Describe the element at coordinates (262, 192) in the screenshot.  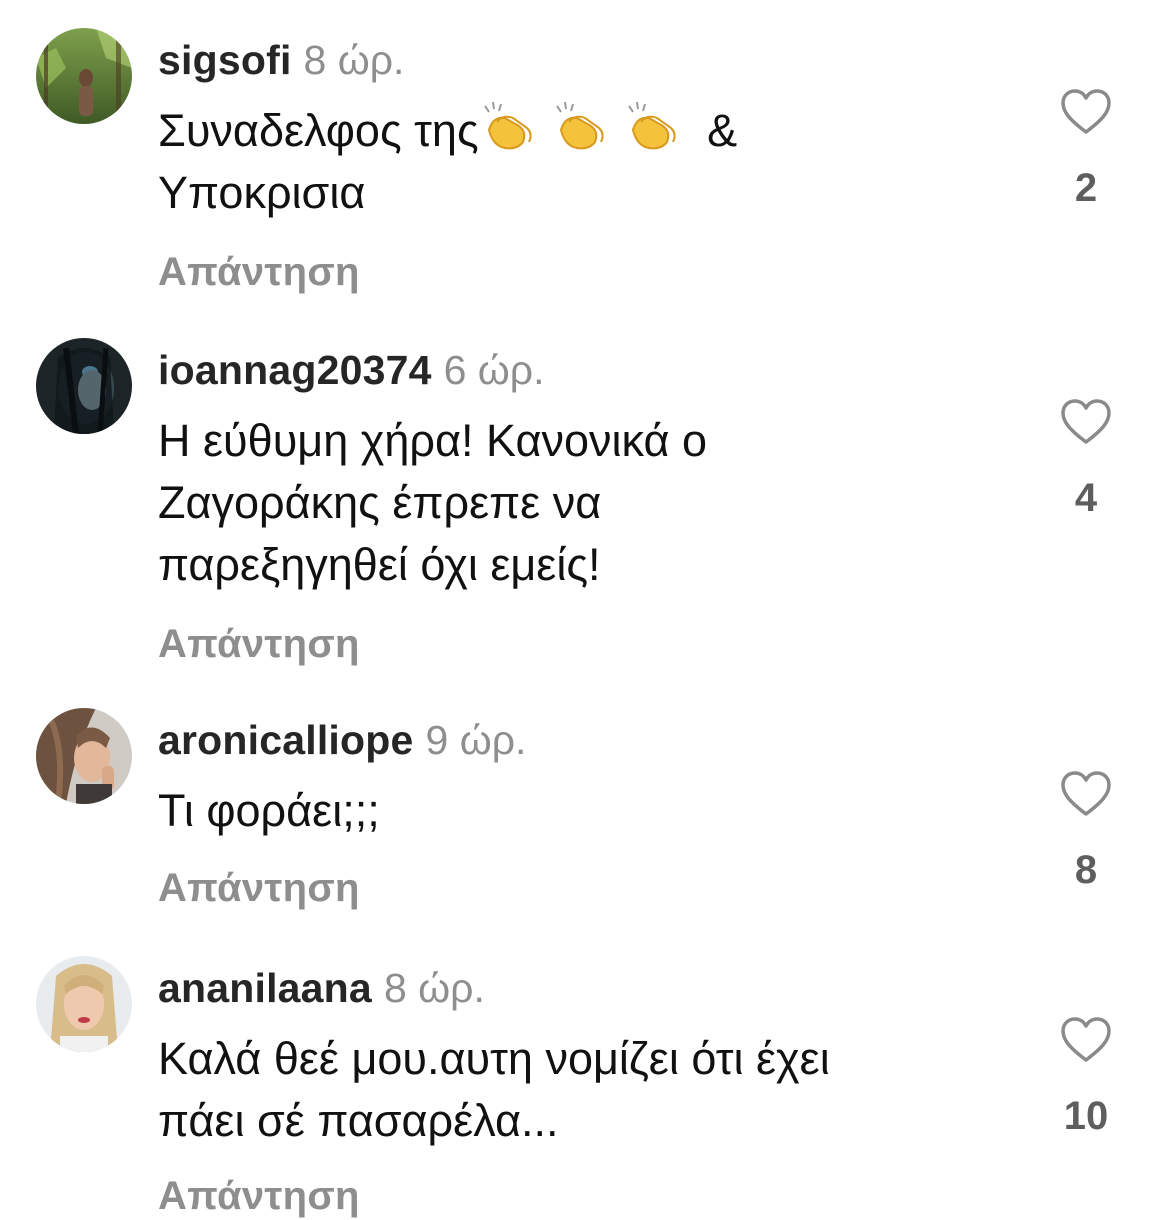
I see `comment-text-line: Υποκρισια` at that location.